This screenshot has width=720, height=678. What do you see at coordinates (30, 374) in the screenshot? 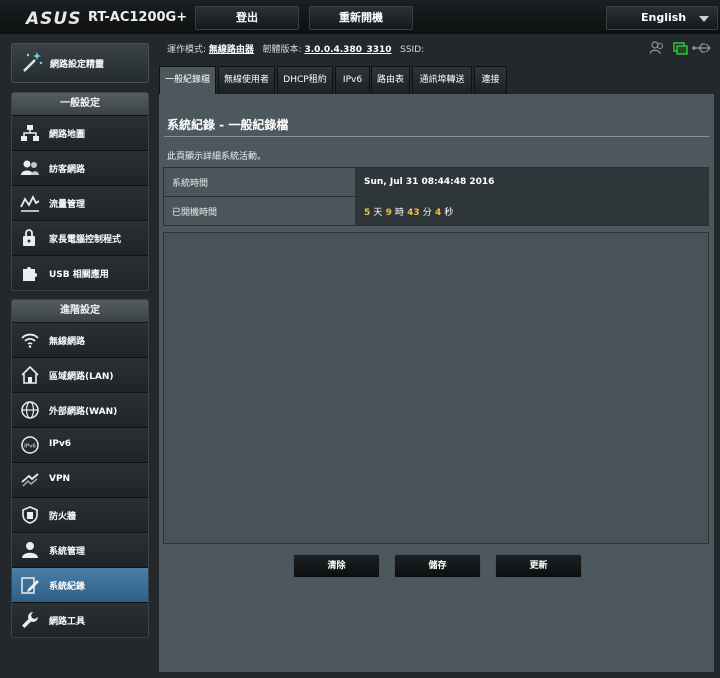
I see `home-icon` at bounding box center [30, 374].